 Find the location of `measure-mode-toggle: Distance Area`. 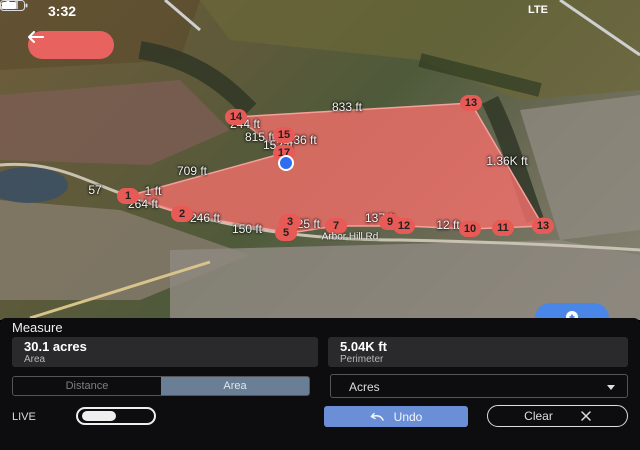

measure-mode-toggle: Distance Area is located at coordinates (161, 386).